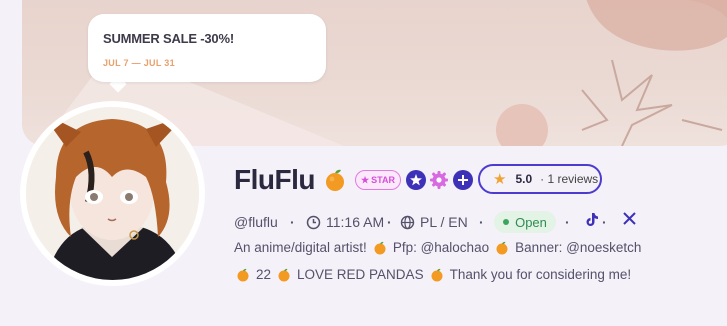 The height and width of the screenshot is (326, 727). I want to click on languages: PL / EN, so click(434, 222).